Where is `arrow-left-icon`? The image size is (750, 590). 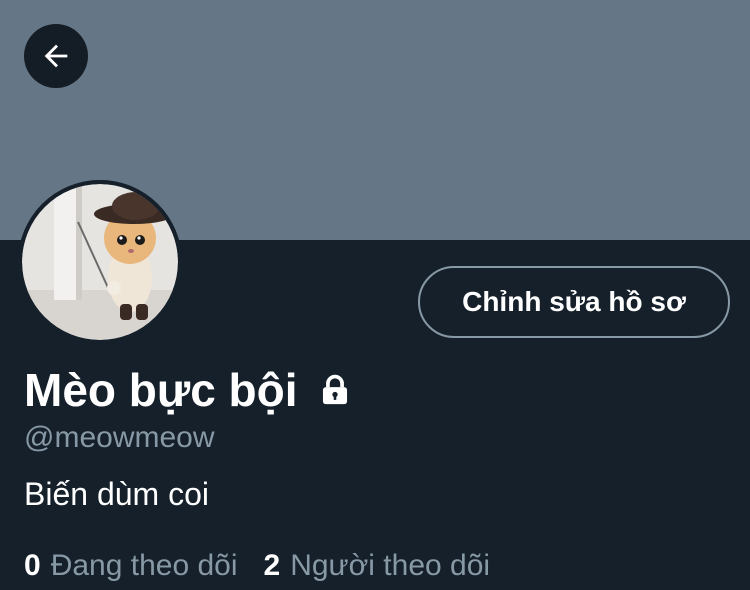
arrow-left-icon is located at coordinates (56, 56).